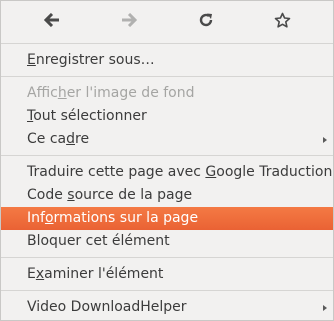 The width and height of the screenshot is (334, 321). Describe the element at coordinates (167, 241) in the screenshot. I see `menu-item-block-element: Bloquer cet élément` at that location.